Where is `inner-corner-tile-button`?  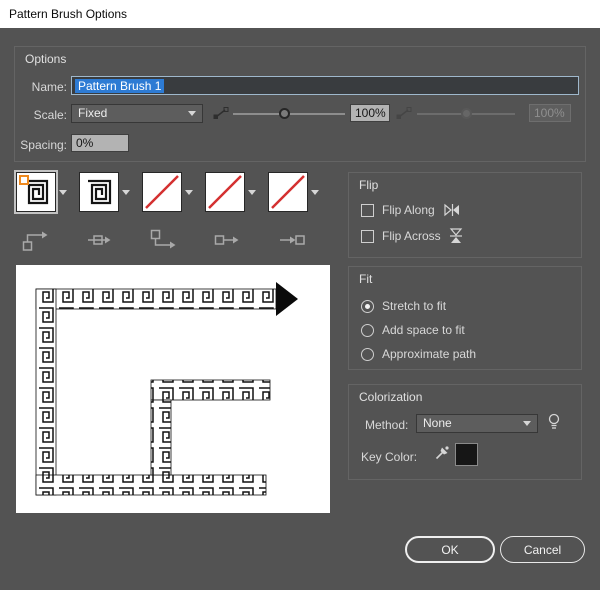
inner-corner-tile-button is located at coordinates (167, 192).